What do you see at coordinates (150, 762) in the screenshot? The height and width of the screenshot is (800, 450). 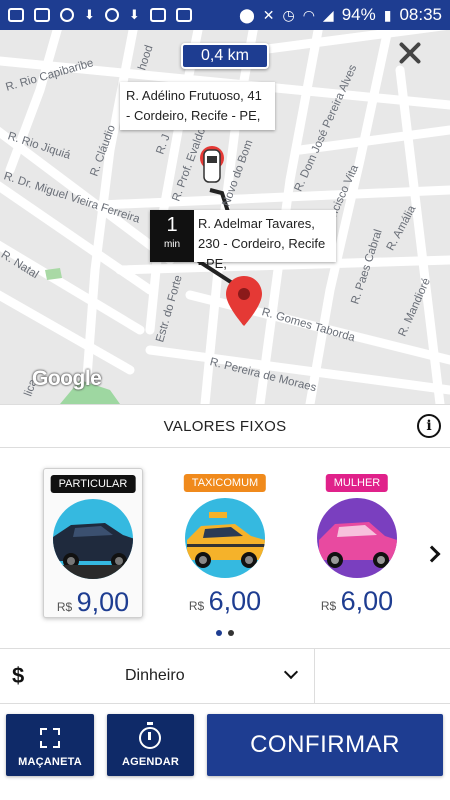 I see `schedule-label: AGENDAR` at bounding box center [150, 762].